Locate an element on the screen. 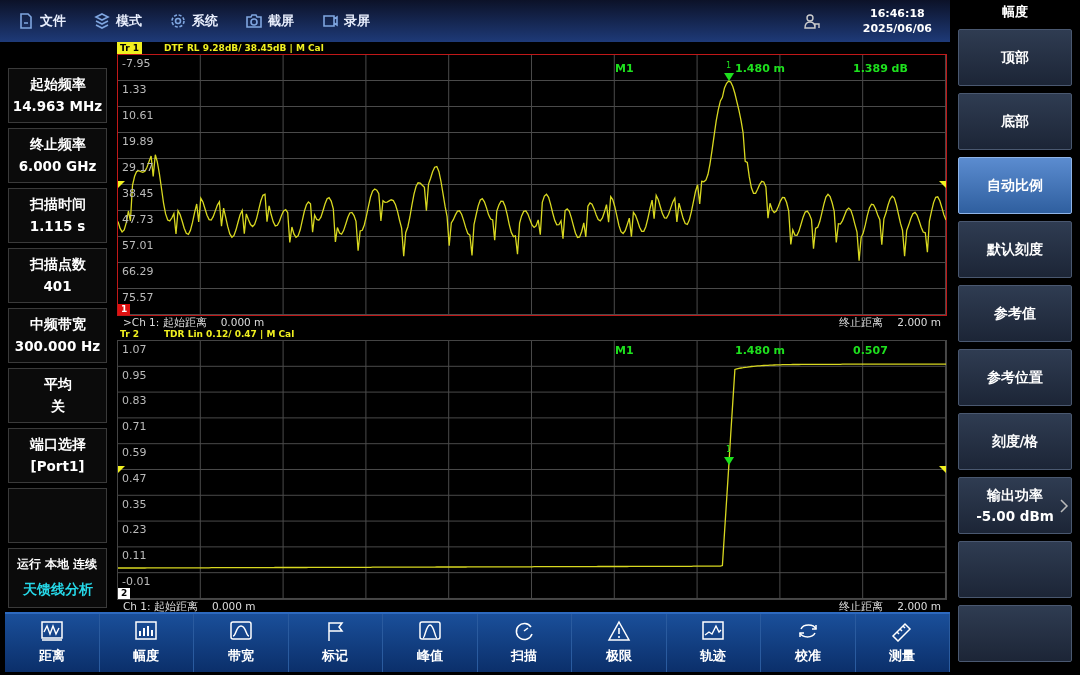 The width and height of the screenshot is (1080, 675). setting-card: 扫描时间 1.115 s is located at coordinates (57, 215).